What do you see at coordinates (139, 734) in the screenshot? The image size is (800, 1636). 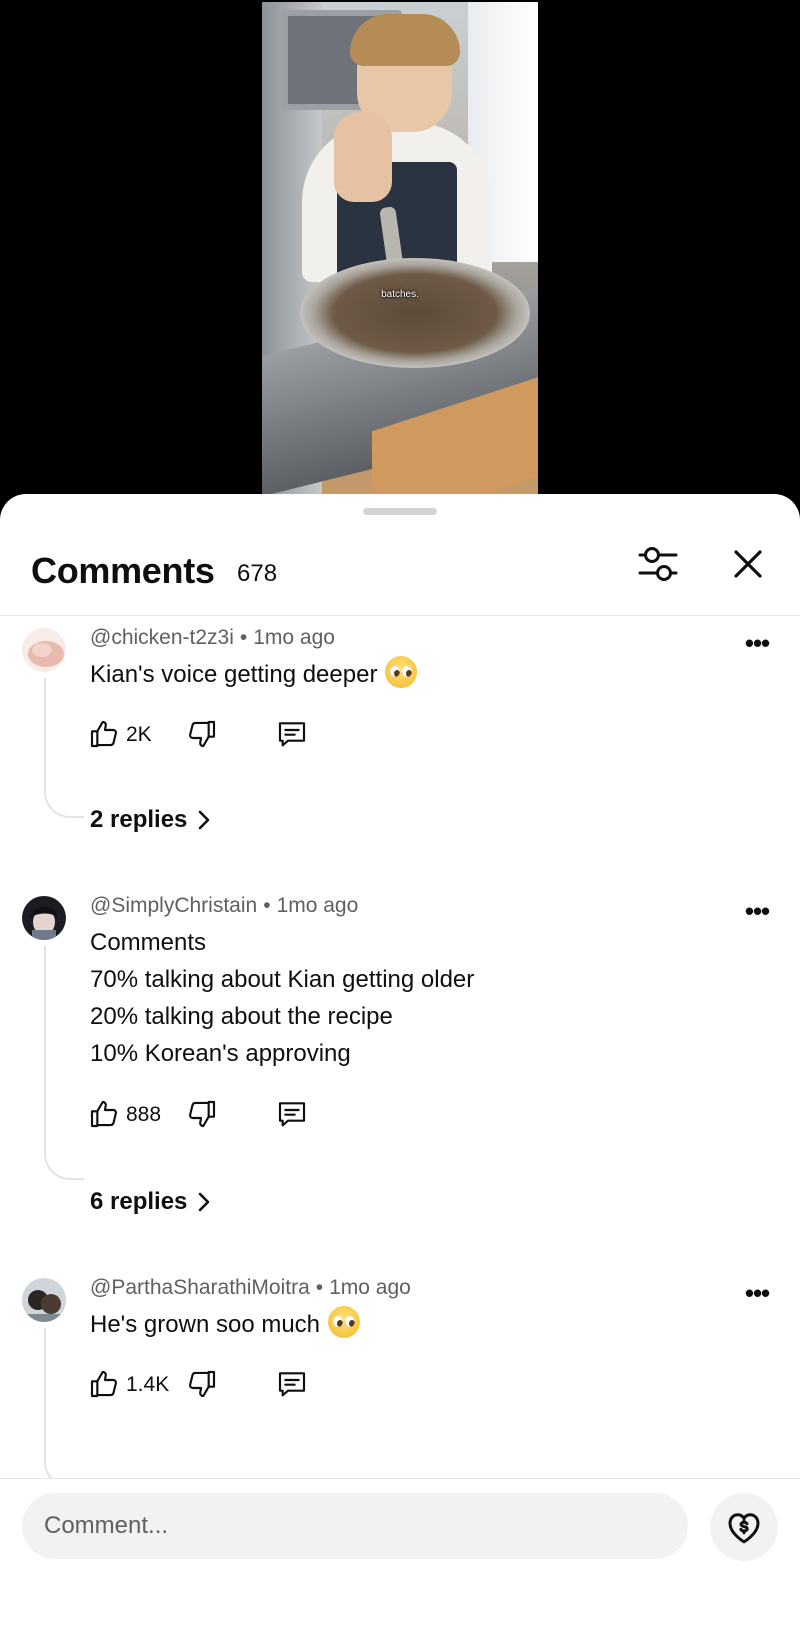 I see `like-count: 2K` at bounding box center [139, 734].